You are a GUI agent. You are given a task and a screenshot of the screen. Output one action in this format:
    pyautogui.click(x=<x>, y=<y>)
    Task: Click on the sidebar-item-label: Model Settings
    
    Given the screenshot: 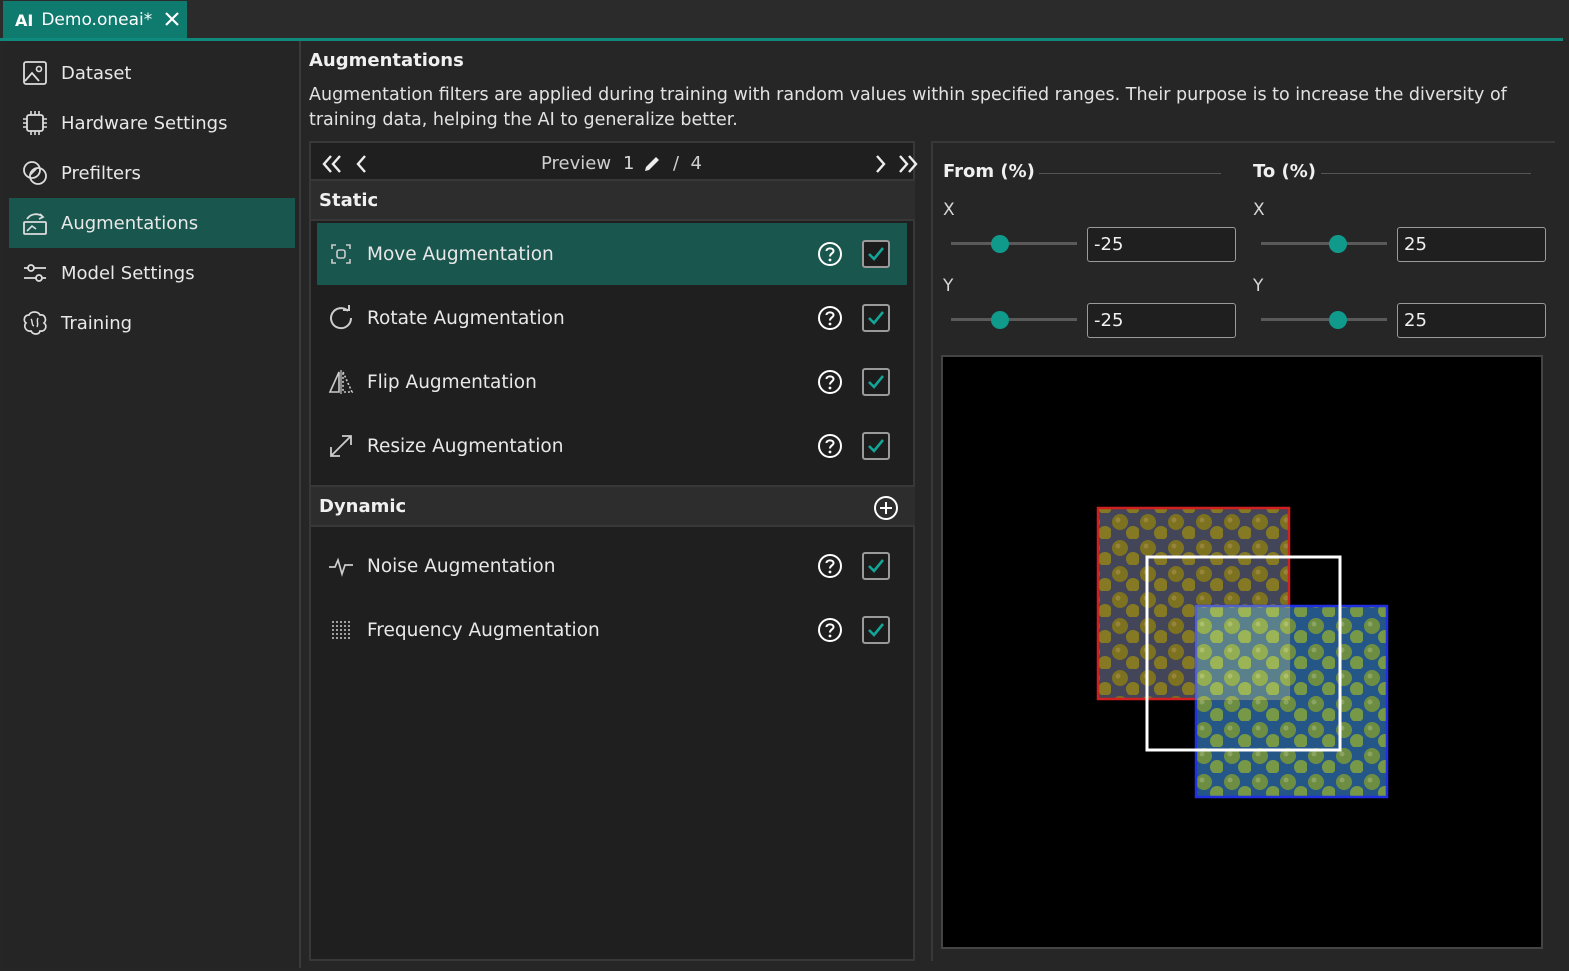 What is the action you would take?
    pyautogui.click(x=128, y=273)
    